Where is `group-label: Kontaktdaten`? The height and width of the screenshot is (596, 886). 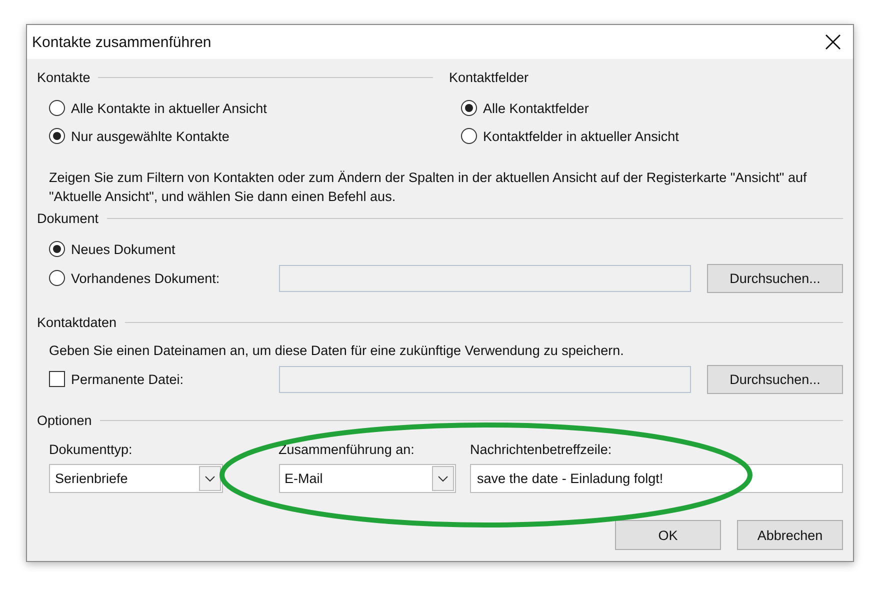 group-label: Kontaktdaten is located at coordinates (77, 322).